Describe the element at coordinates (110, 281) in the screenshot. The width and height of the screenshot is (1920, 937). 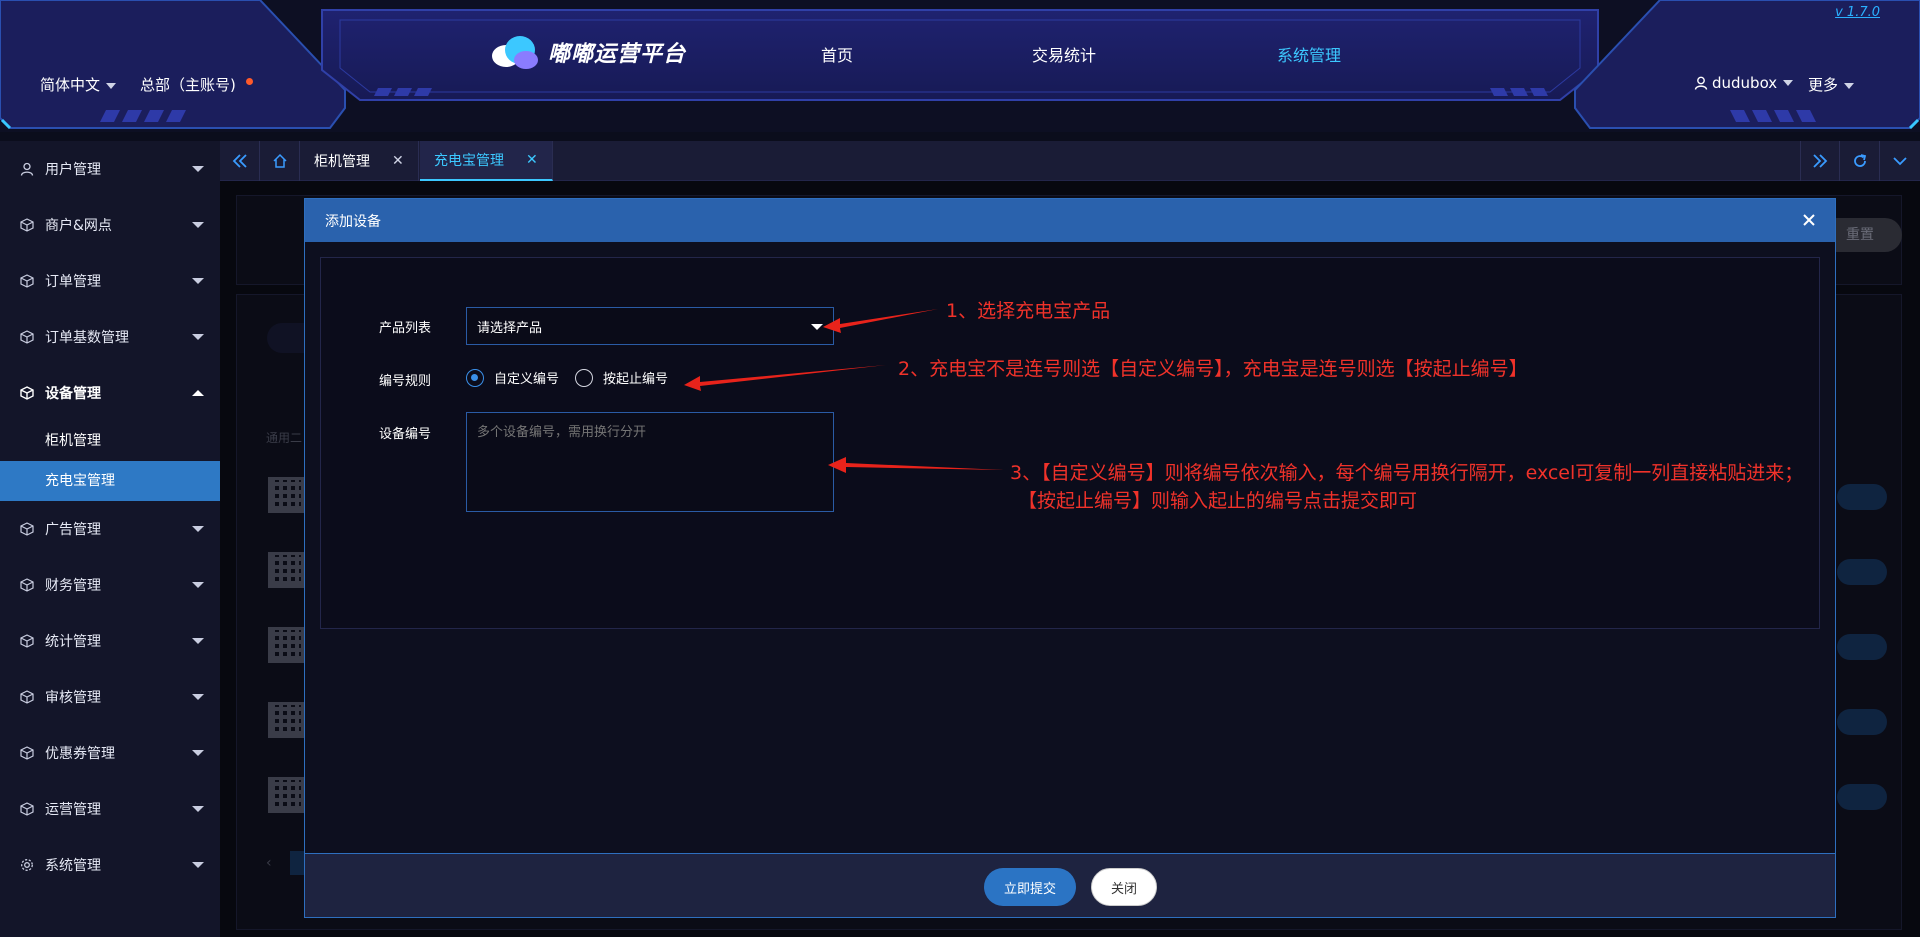
I see `sidebar-item-orders: 订单管理` at that location.